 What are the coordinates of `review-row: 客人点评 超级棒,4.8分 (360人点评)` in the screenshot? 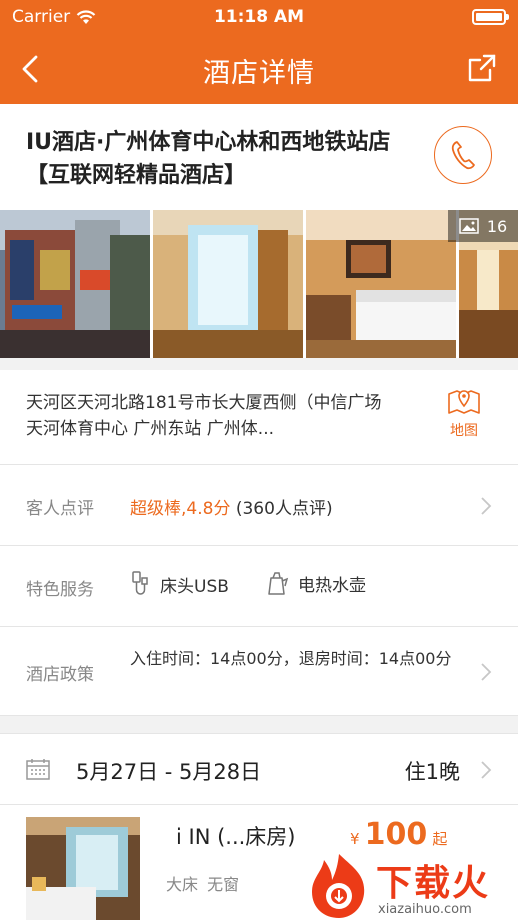 It's located at (259, 505).